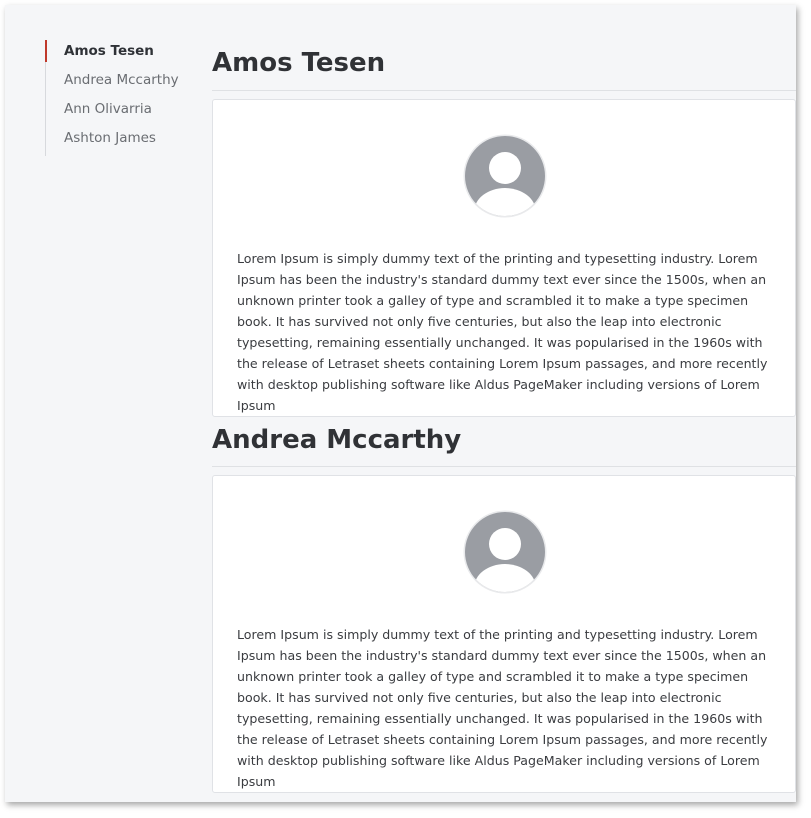 The height and width of the screenshot is (818, 811). I want to click on sidebar-item-label: Andrea Mccarthy, so click(121, 80).